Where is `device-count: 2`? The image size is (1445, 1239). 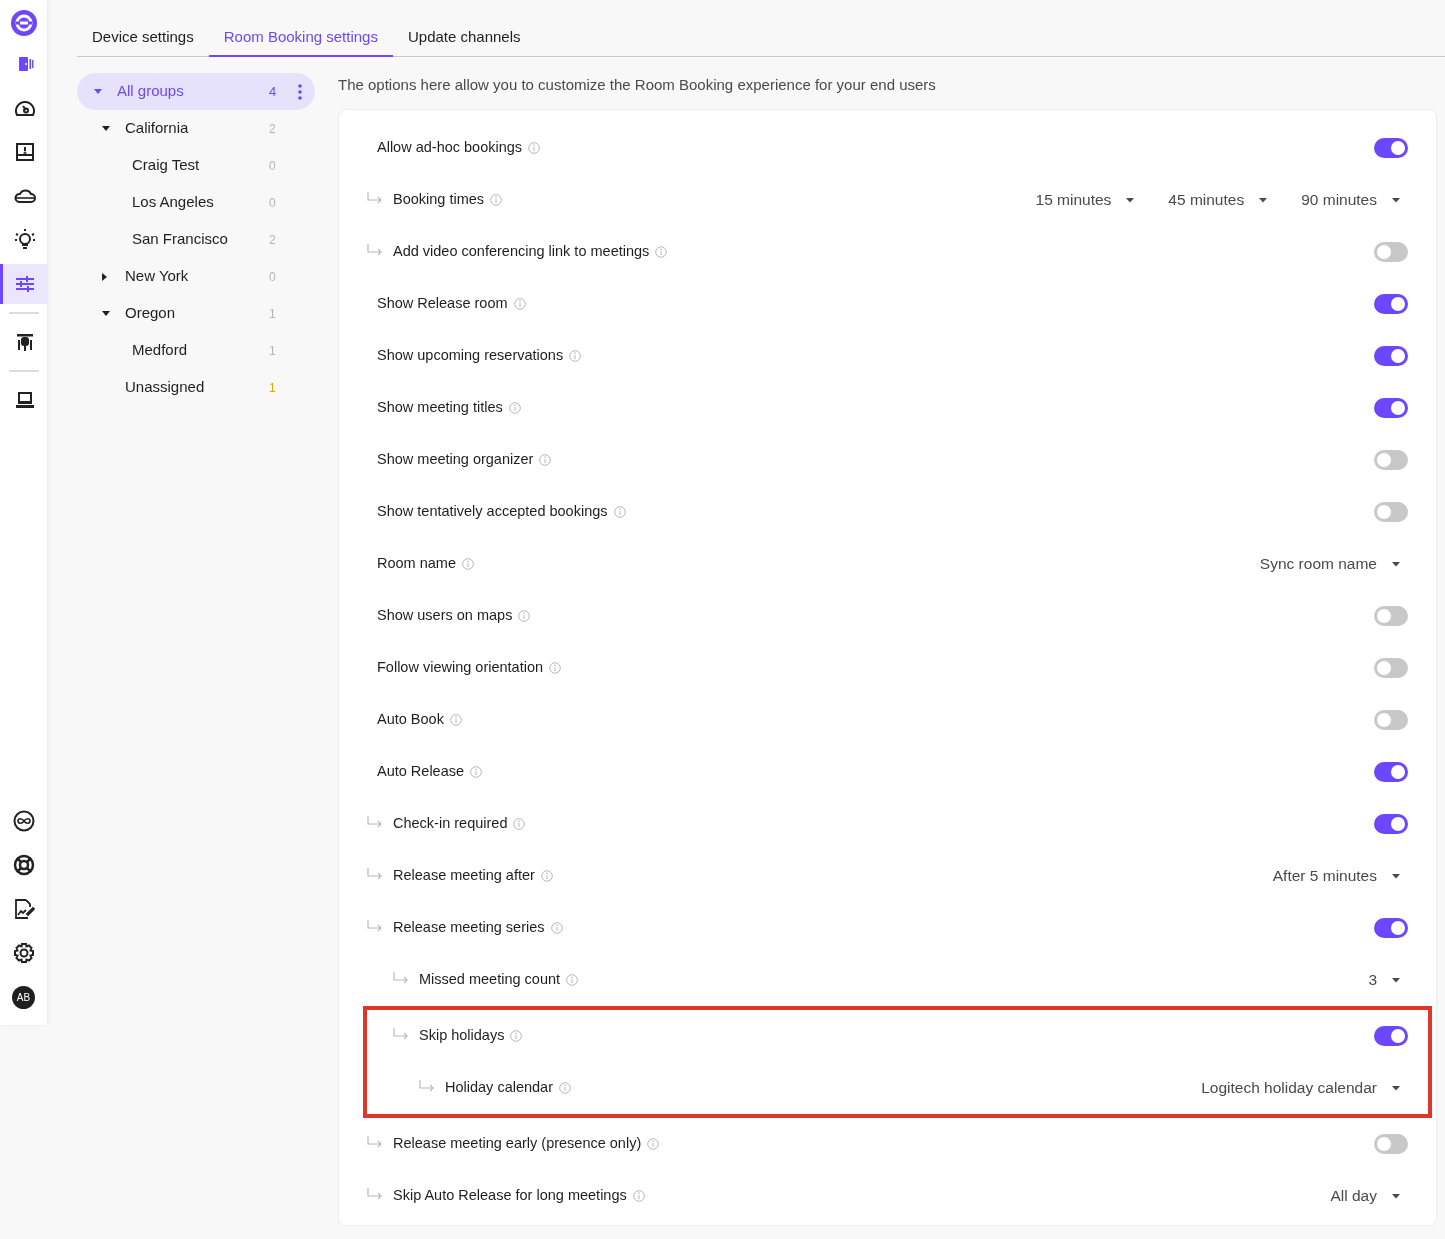 device-count: 2 is located at coordinates (273, 240).